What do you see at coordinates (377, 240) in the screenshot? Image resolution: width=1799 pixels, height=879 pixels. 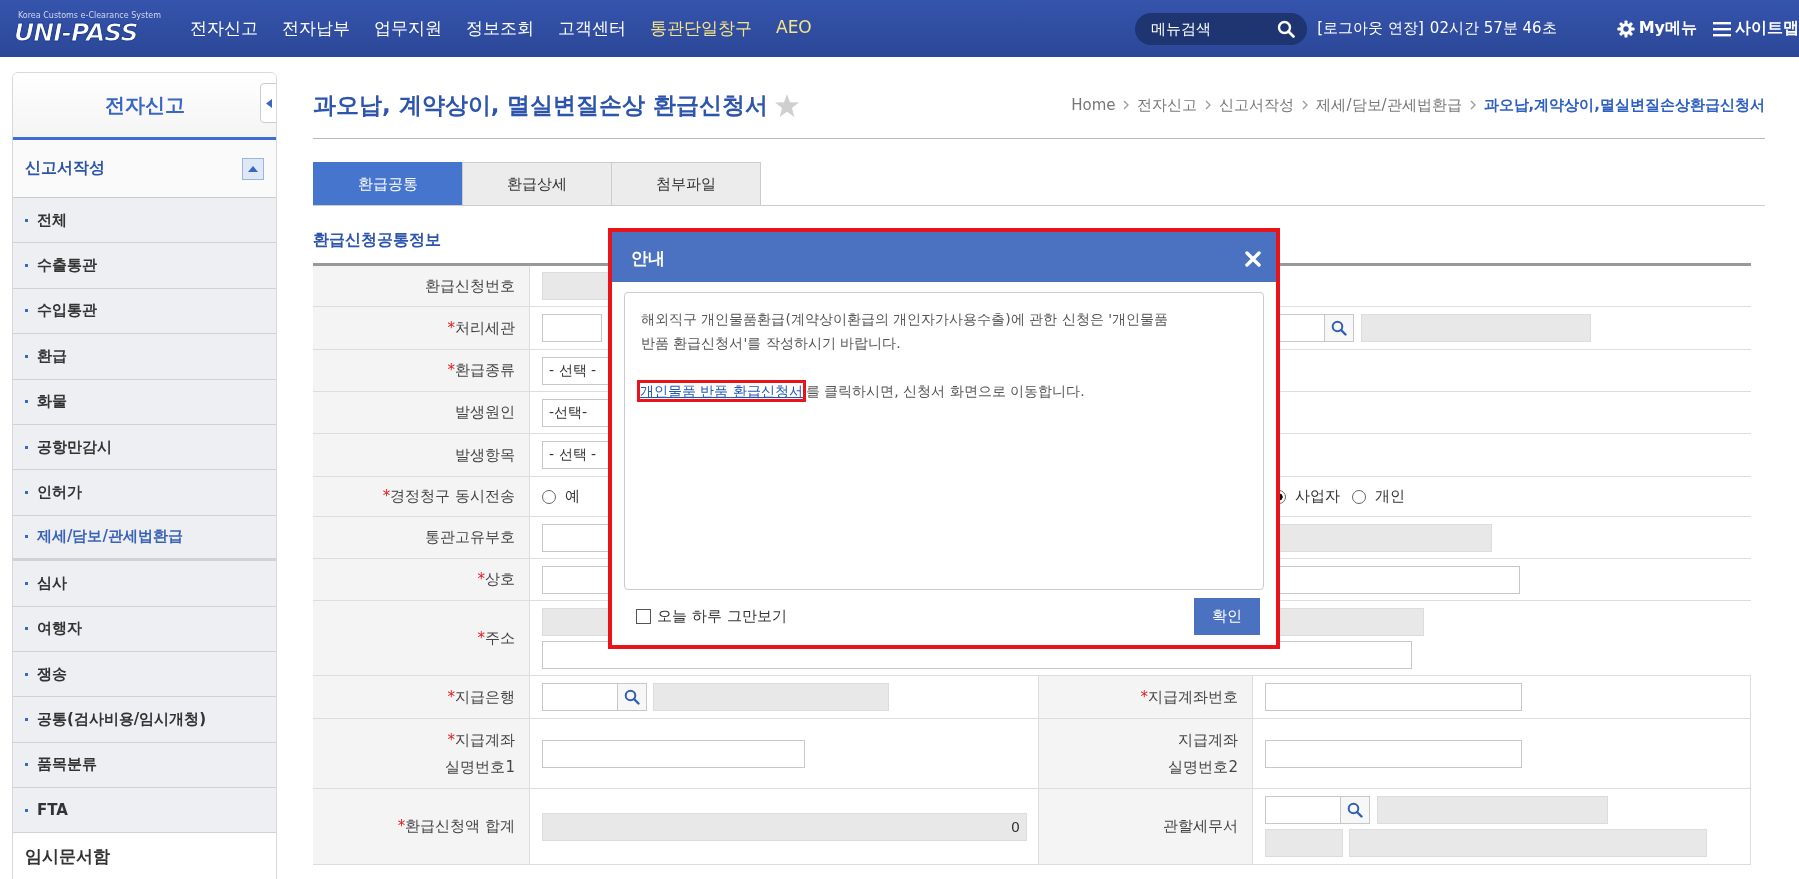 I see `section-title: 환급신청공통정보` at bounding box center [377, 240].